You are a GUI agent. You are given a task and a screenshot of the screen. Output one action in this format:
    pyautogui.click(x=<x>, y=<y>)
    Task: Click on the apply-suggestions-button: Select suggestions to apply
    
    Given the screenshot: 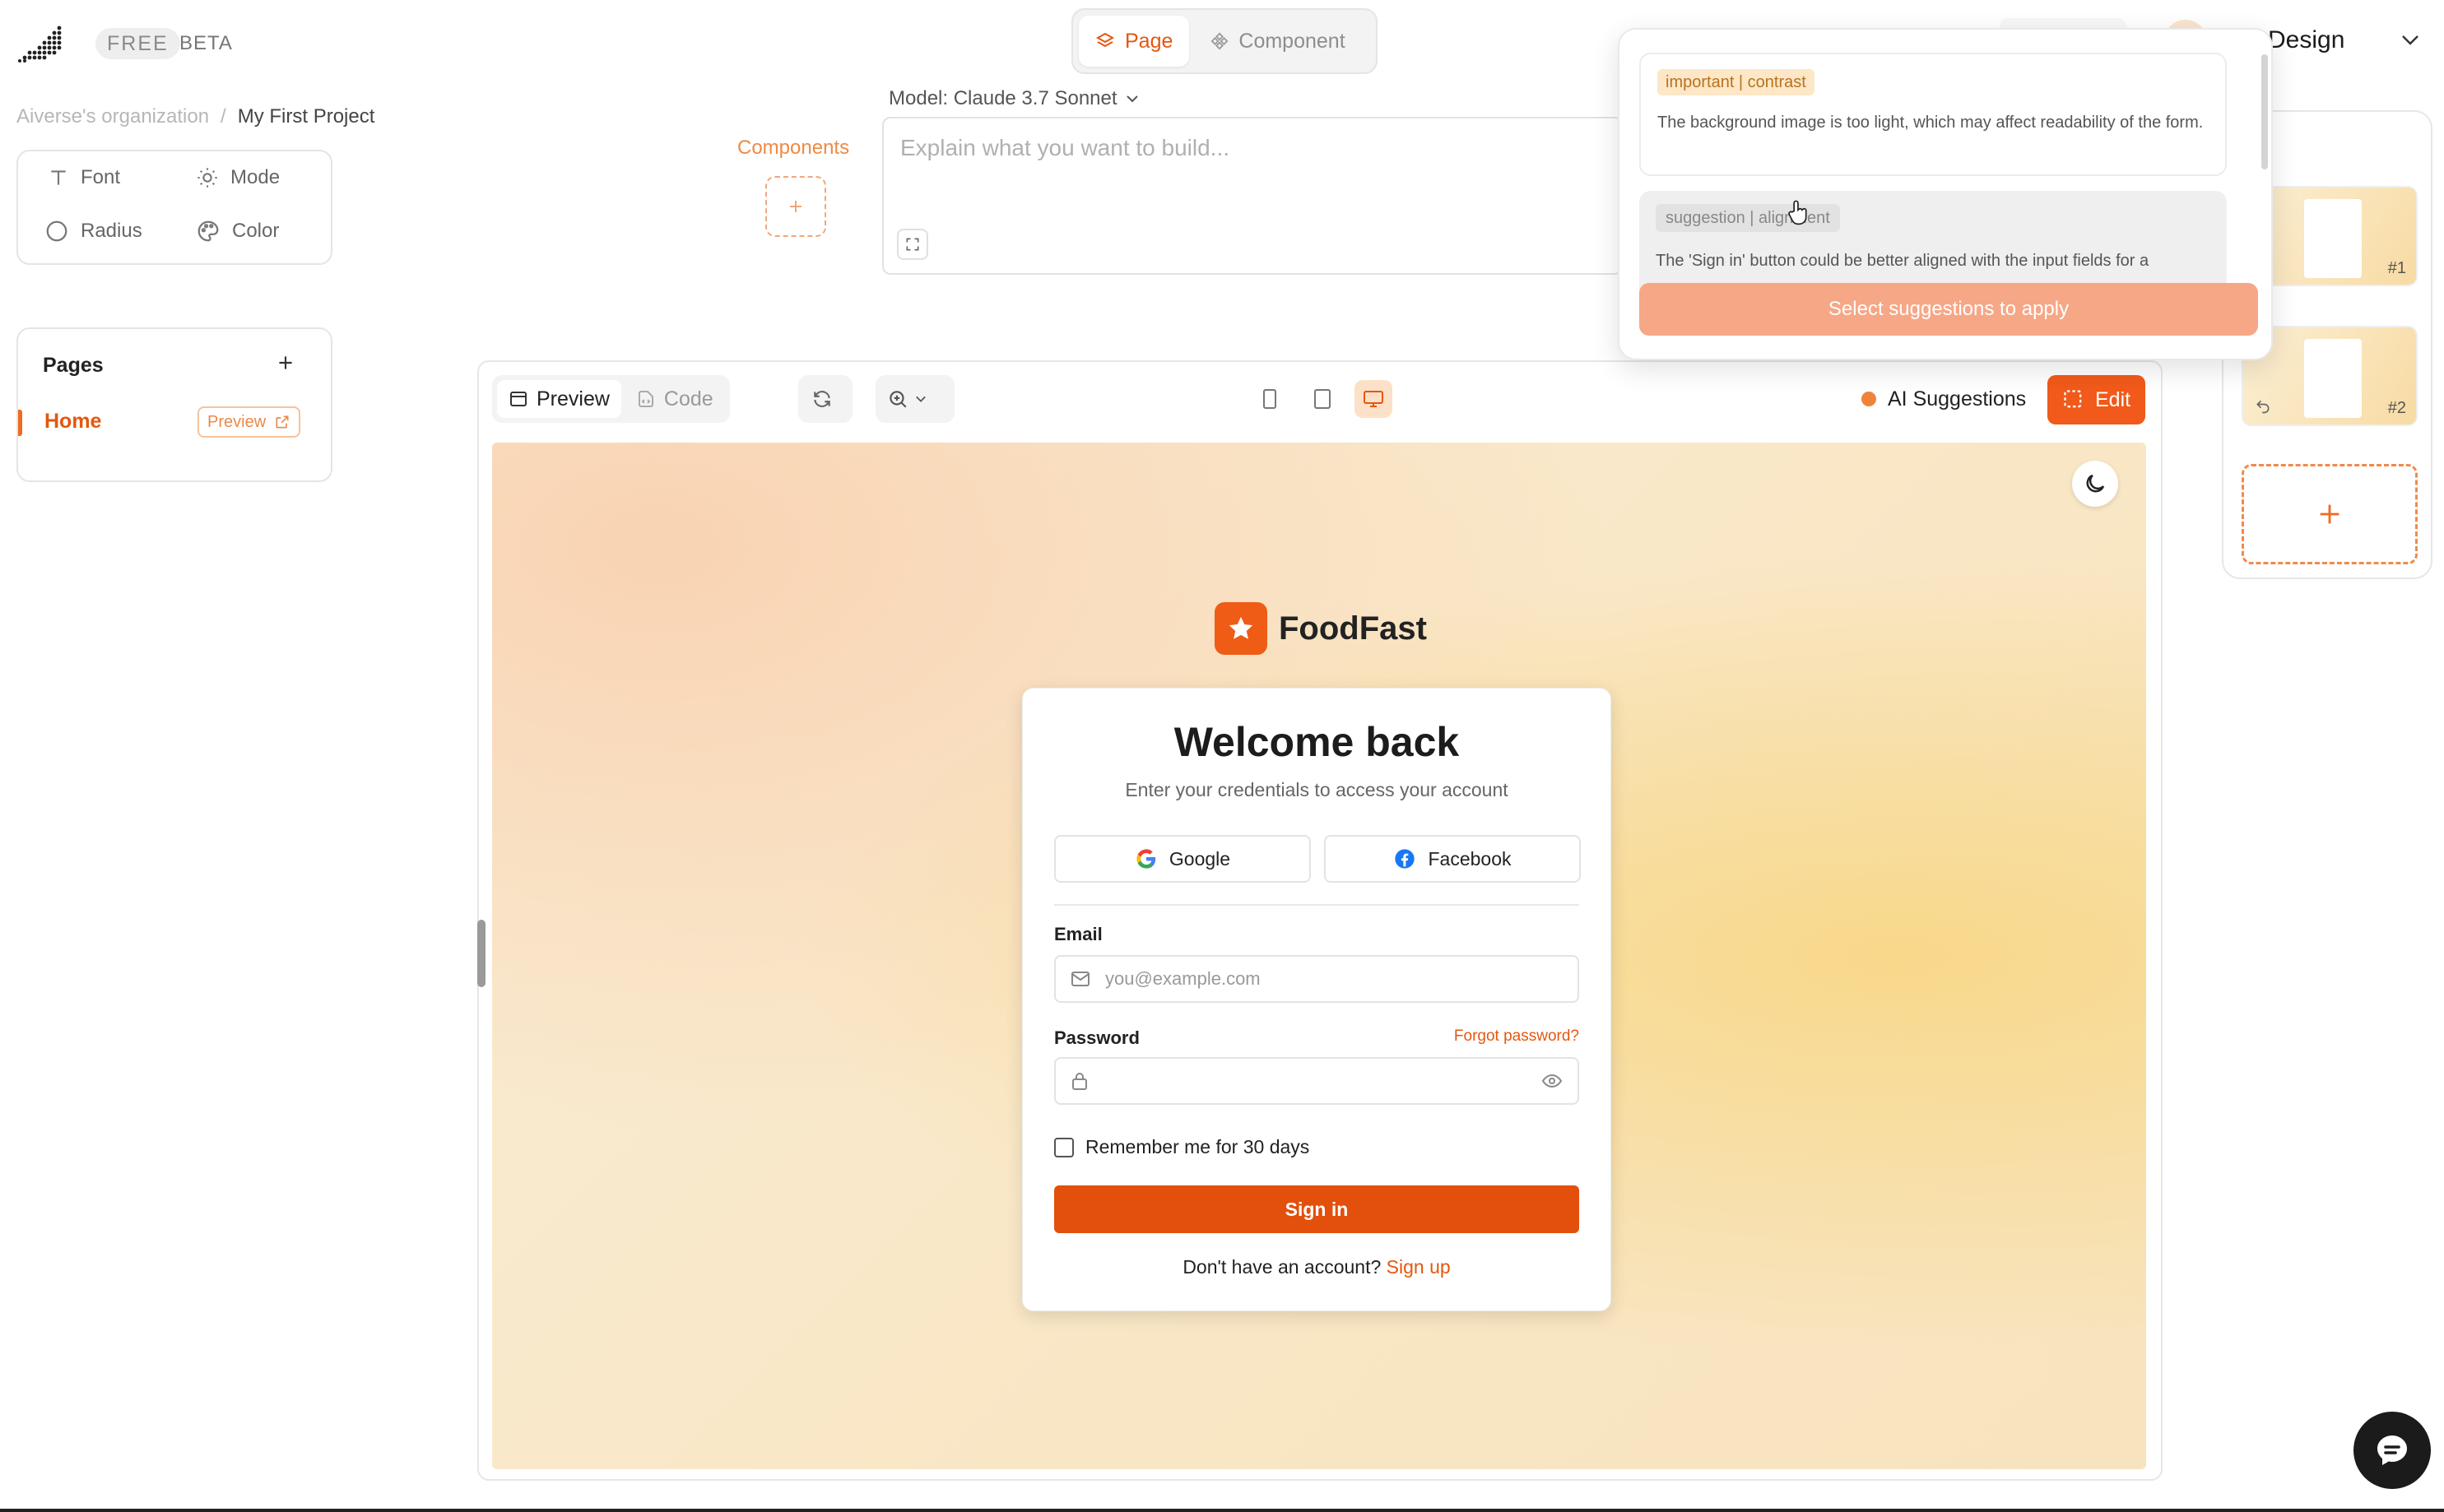 What is the action you would take?
    pyautogui.click(x=1948, y=309)
    